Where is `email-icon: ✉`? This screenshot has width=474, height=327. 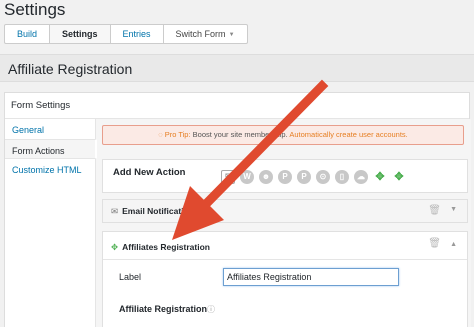 email-icon: ✉ is located at coordinates (228, 177).